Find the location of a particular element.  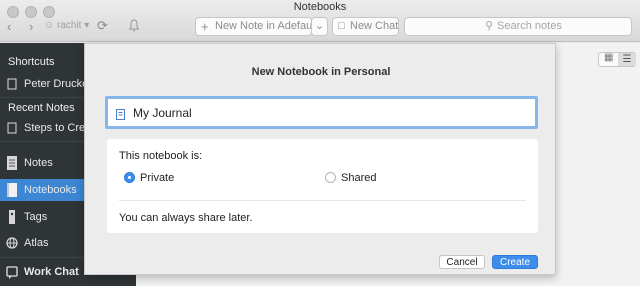

shortcuts-header: Shortcuts is located at coordinates (31, 62).